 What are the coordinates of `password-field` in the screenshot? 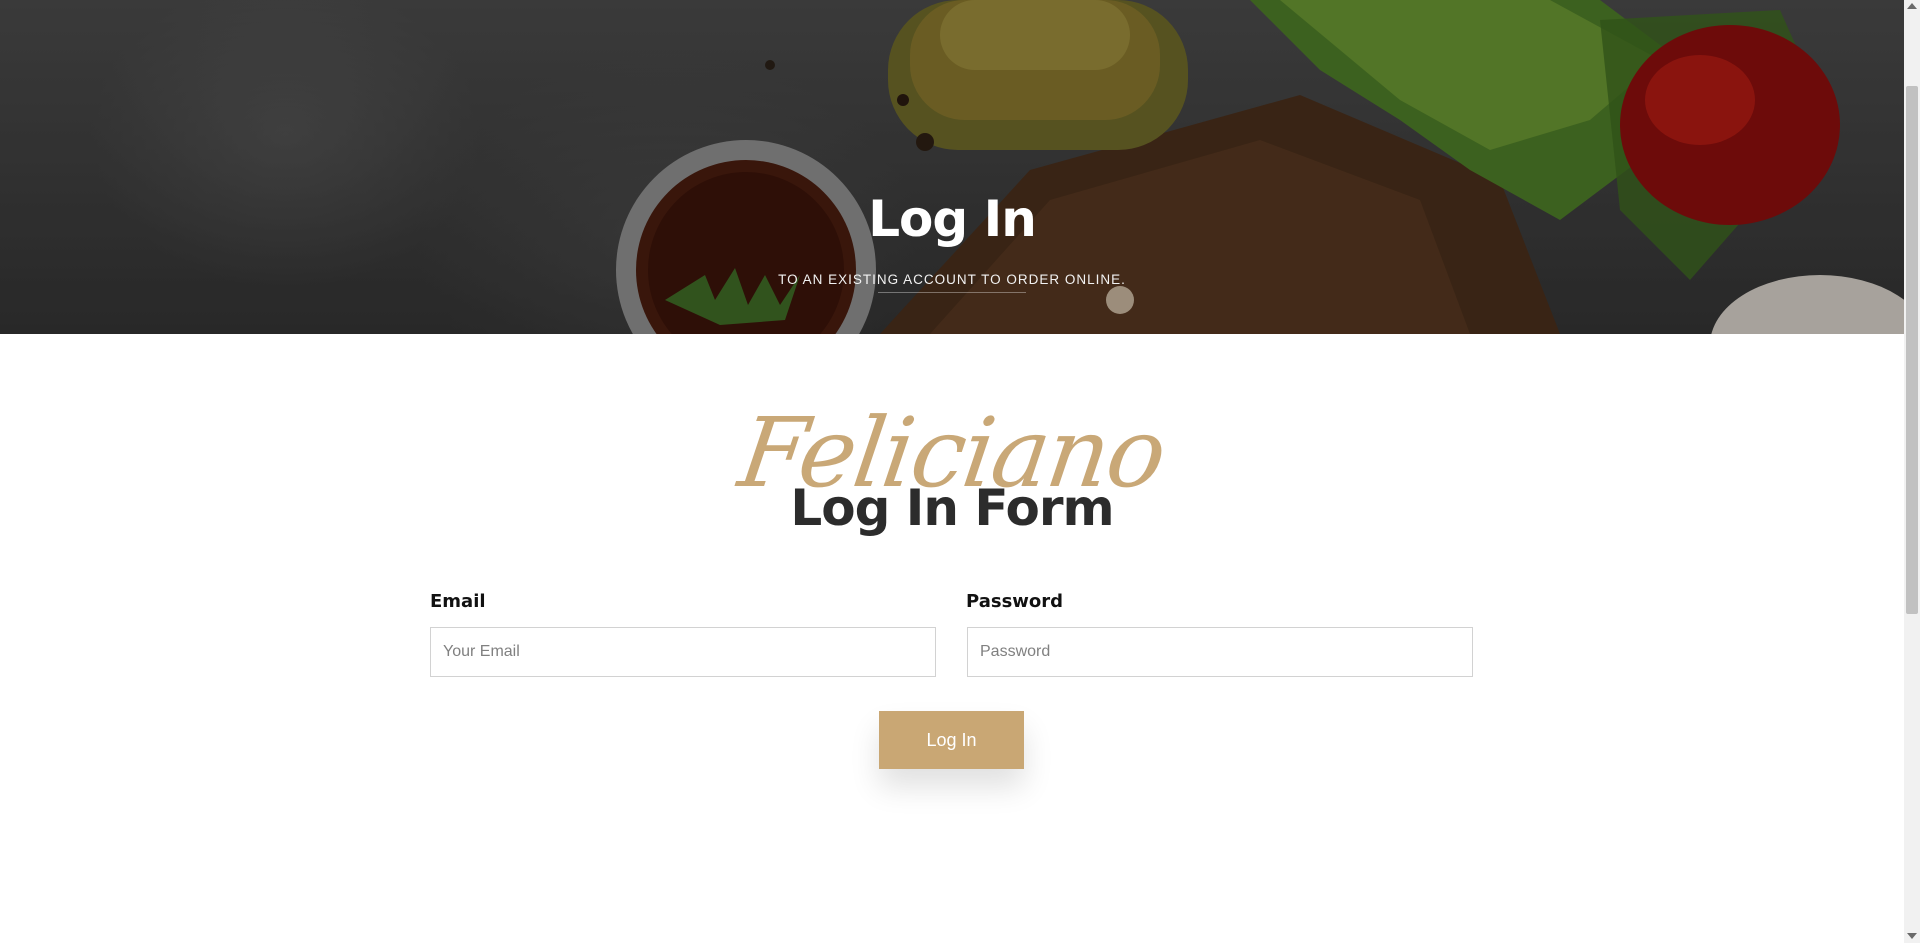 It's located at (1220, 652).